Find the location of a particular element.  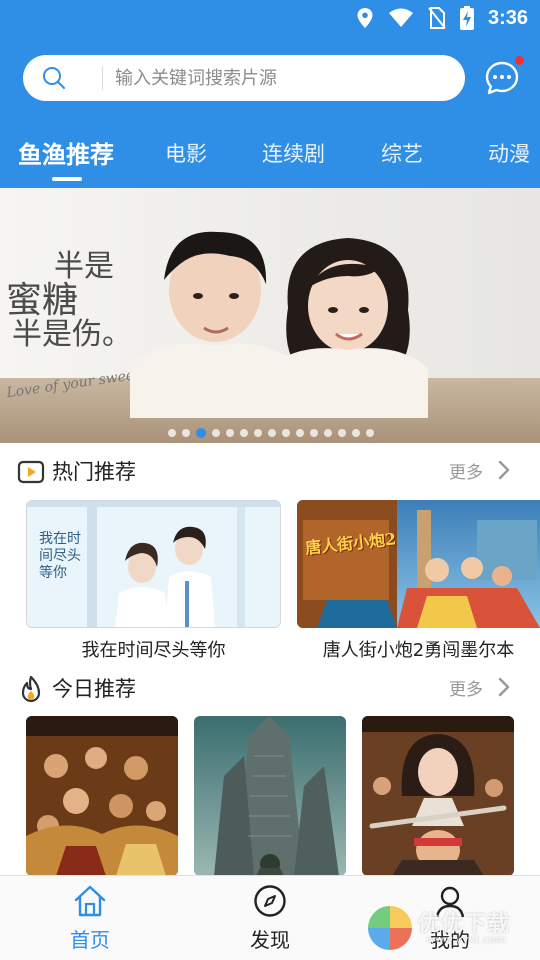

carousel-indicator is located at coordinates (271, 433).